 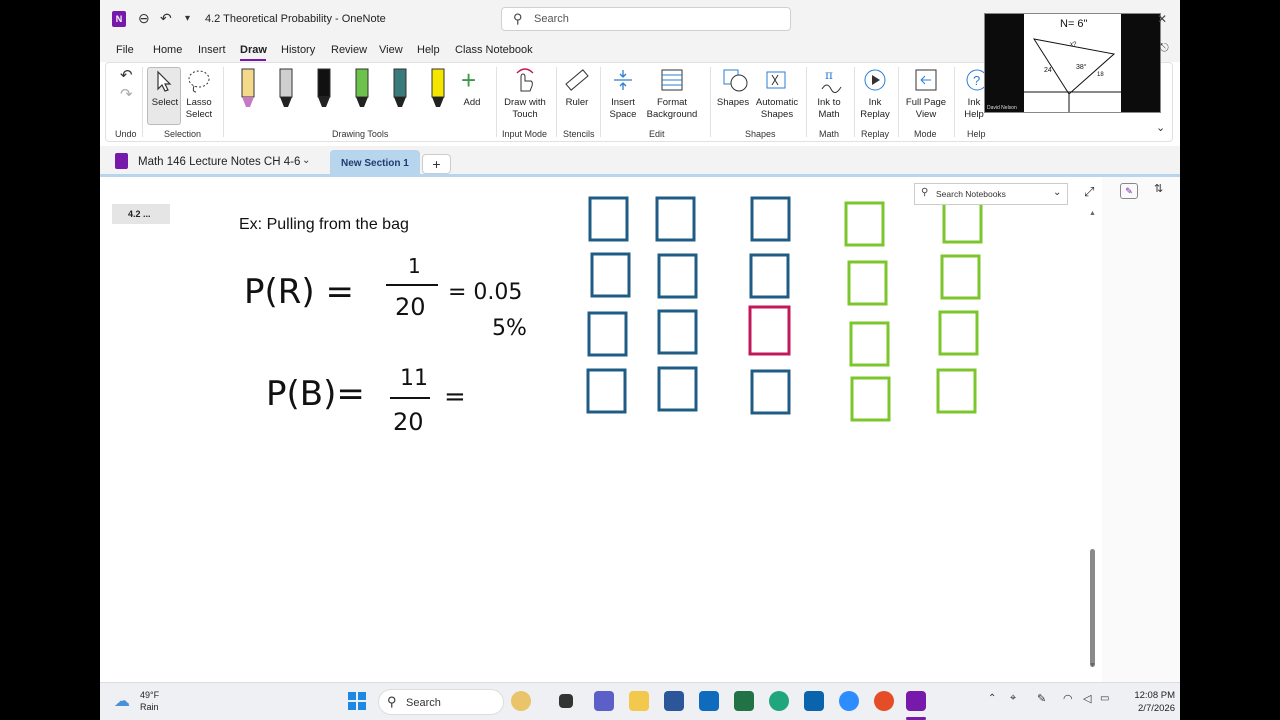 I want to click on search-scope-dropdown-icon: ⌄, so click(x=1057, y=192).